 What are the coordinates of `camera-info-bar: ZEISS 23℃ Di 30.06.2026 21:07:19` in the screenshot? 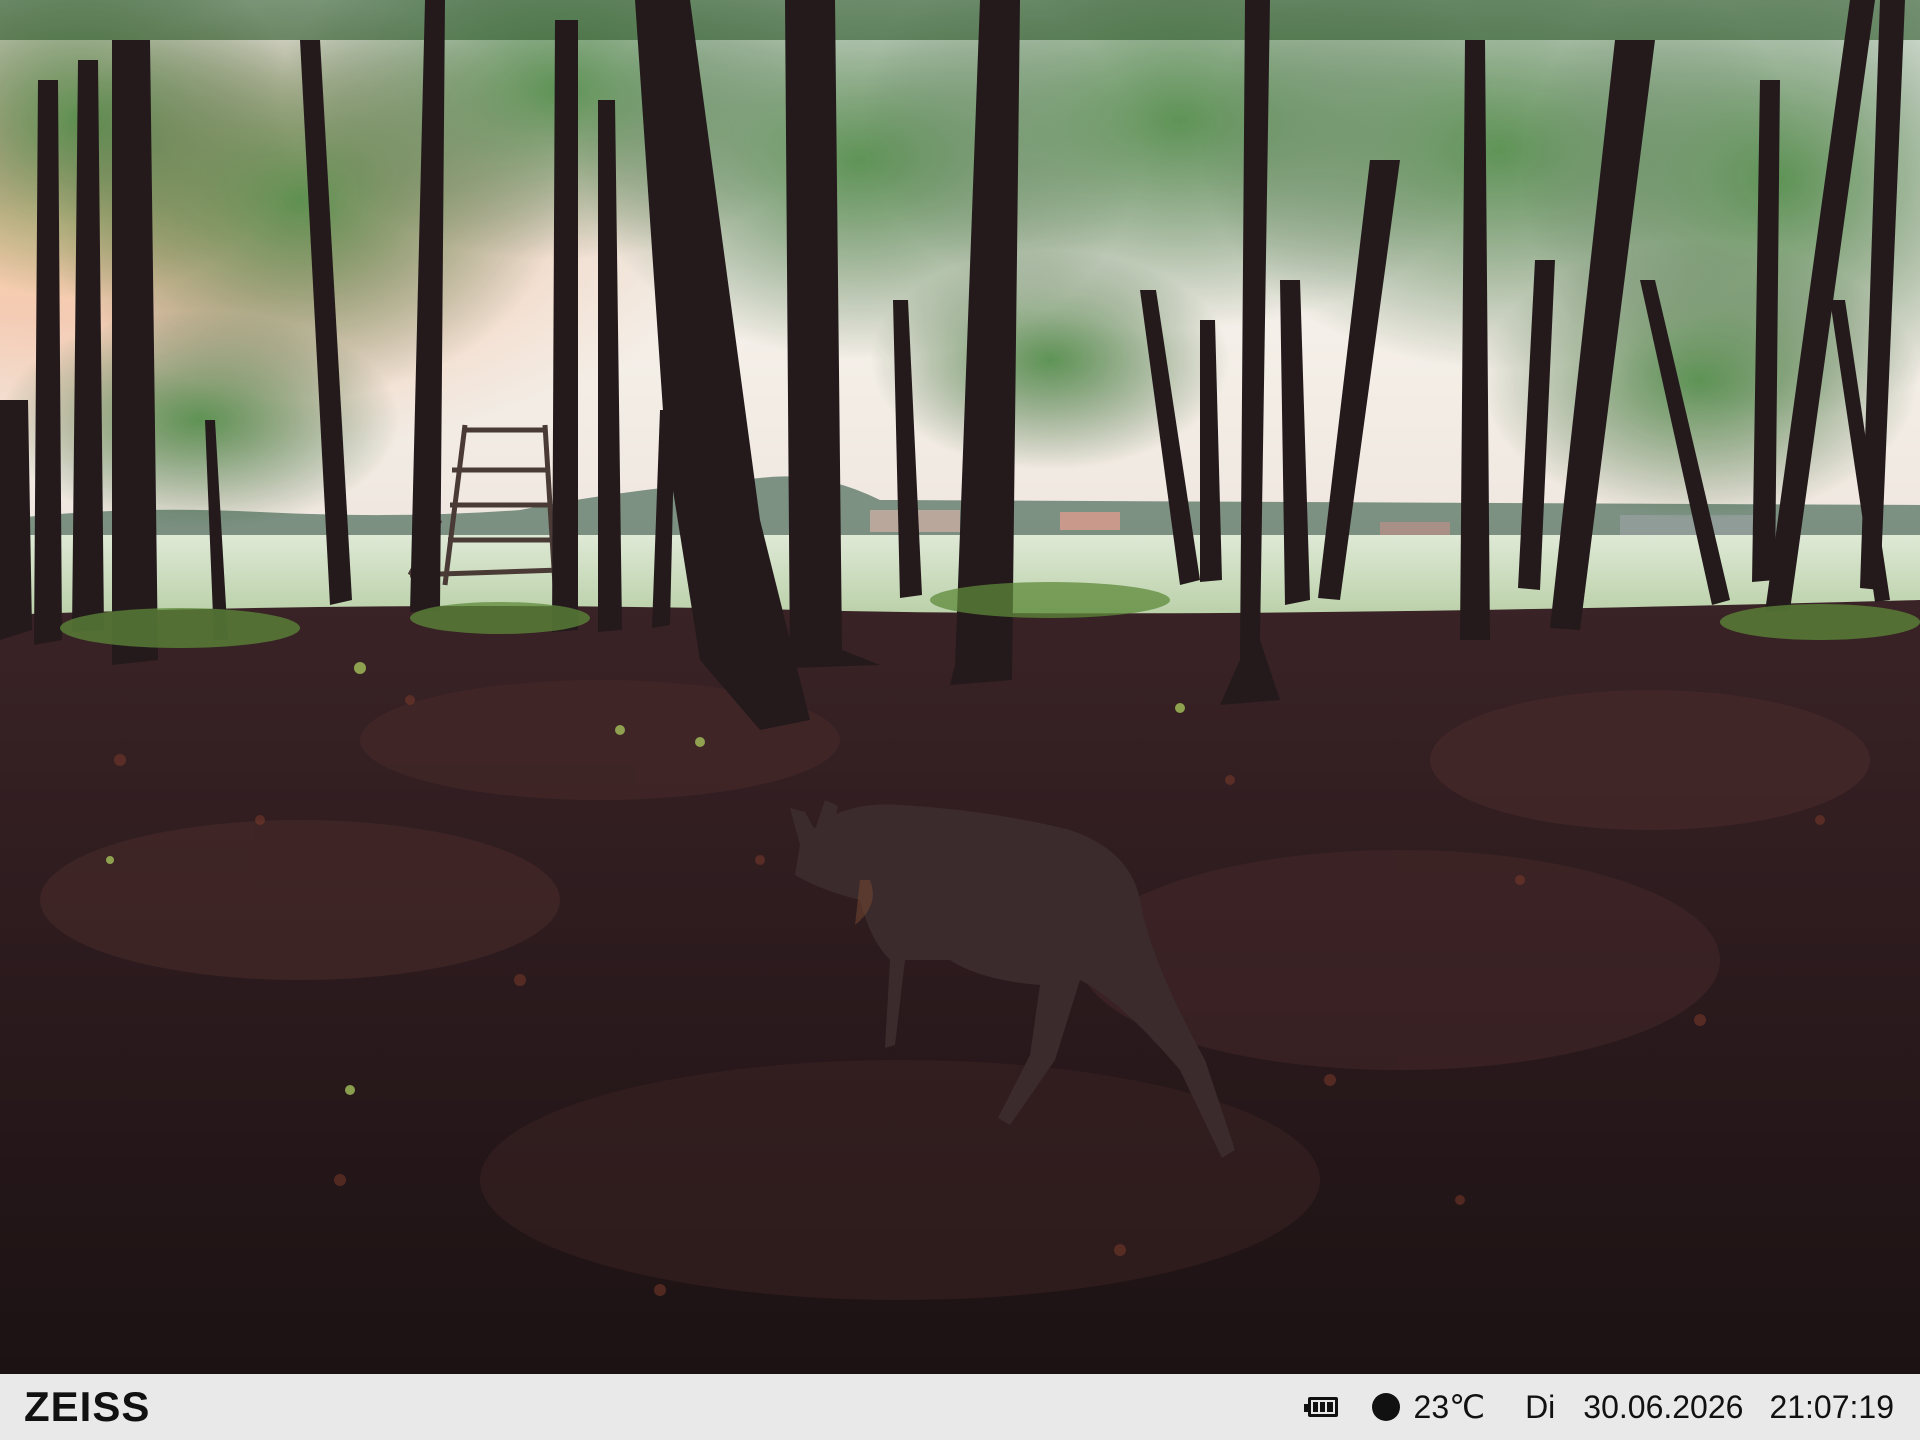 It's located at (960, 1407).